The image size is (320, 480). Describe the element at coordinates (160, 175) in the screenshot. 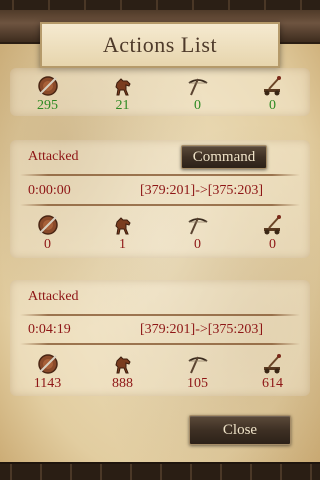

I see `action-1-divider-top` at that location.